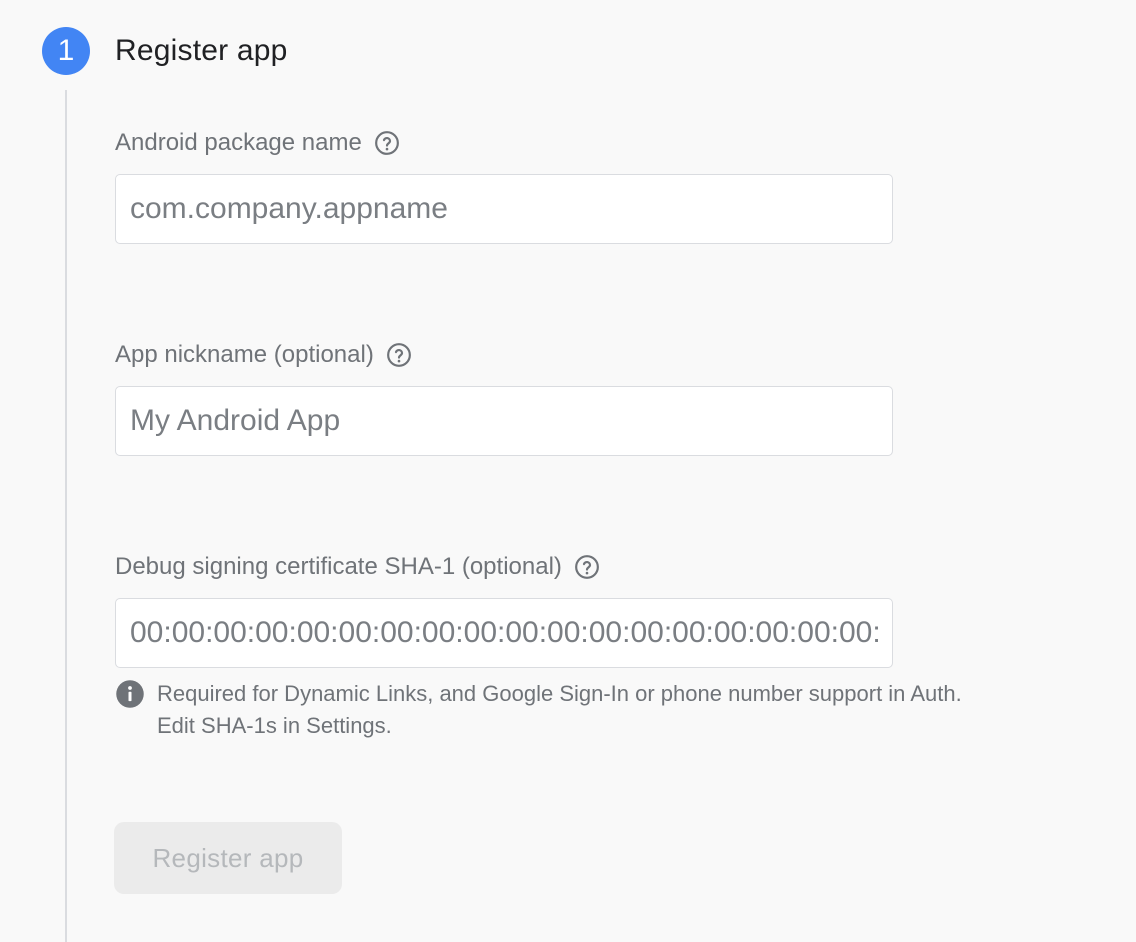 The height and width of the screenshot is (942, 1136). I want to click on hint-line-2: Edit SHA-1s in Settings., so click(274, 725).